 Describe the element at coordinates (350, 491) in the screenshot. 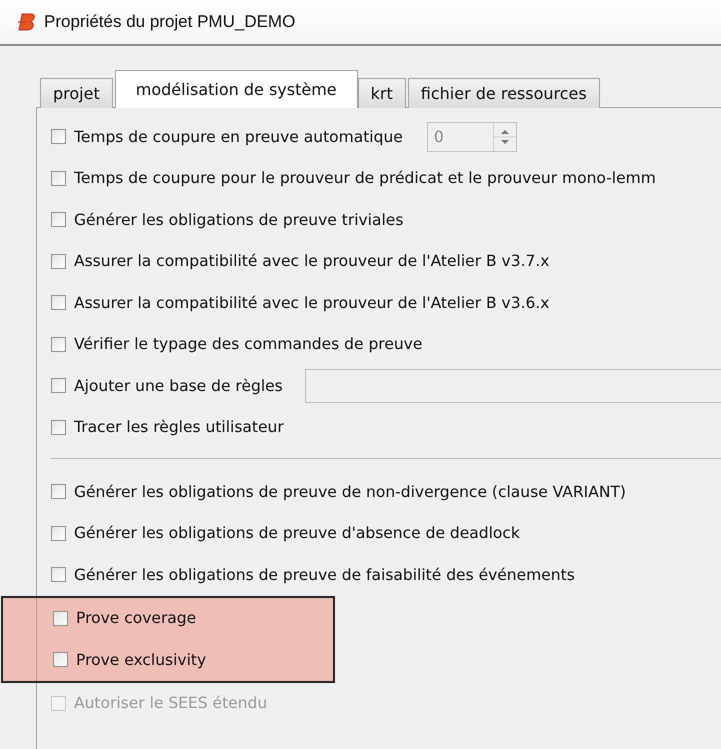

I see `option-label: Générer les obligations de preuve de non-divergence (clause VARIANT)` at that location.